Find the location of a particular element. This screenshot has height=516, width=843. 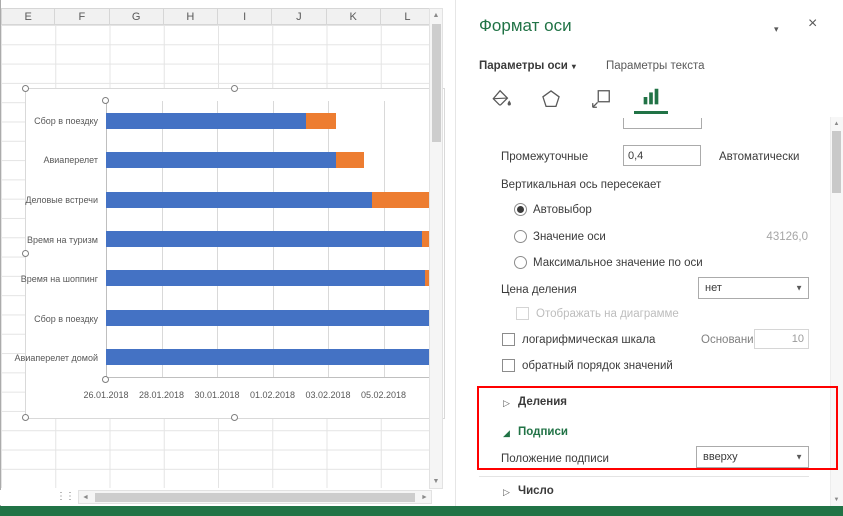

radio-maximum-value is located at coordinates (520, 262).